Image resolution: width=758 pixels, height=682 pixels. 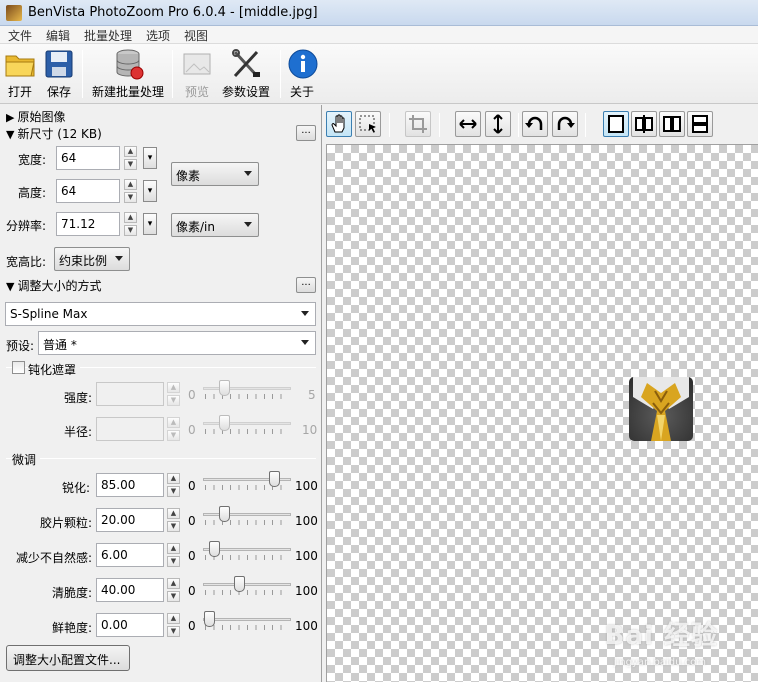 What do you see at coordinates (173, 394) in the screenshot?
I see `strength-spinner: ▲ ▼` at bounding box center [173, 394].